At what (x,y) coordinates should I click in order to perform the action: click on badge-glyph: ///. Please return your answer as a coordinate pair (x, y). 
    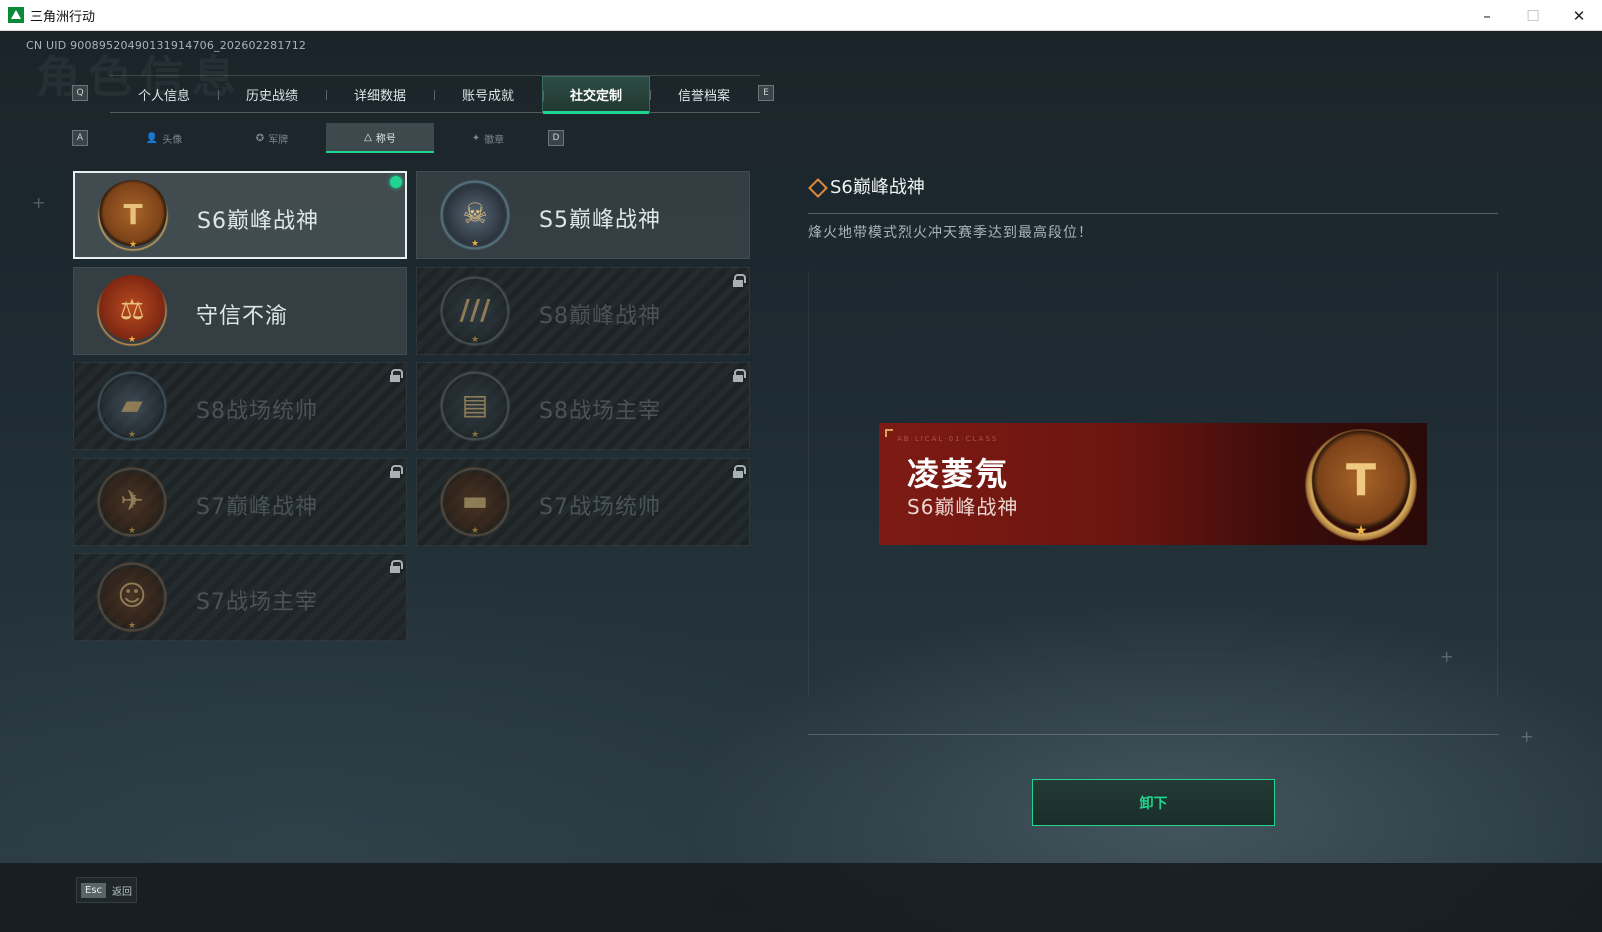
    Looking at the image, I should click on (475, 309).